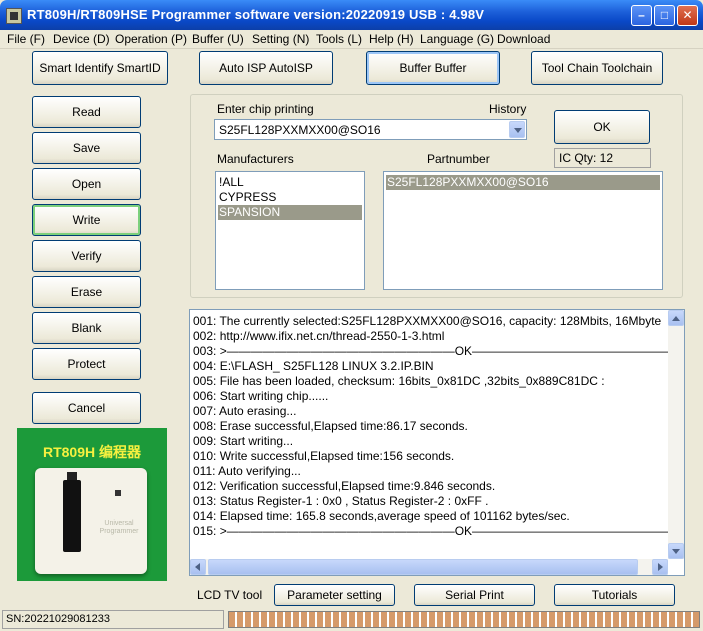 This screenshot has height=631, width=703. I want to click on menu-device: Device (D), so click(81, 39).